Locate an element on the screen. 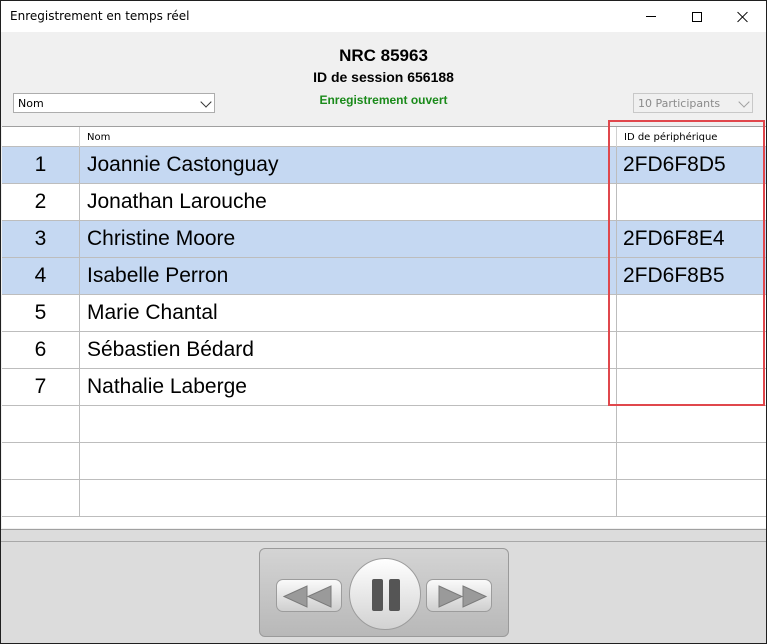 The height and width of the screenshot is (644, 767). device-id: 2FD6F8D5 is located at coordinates (691, 165).